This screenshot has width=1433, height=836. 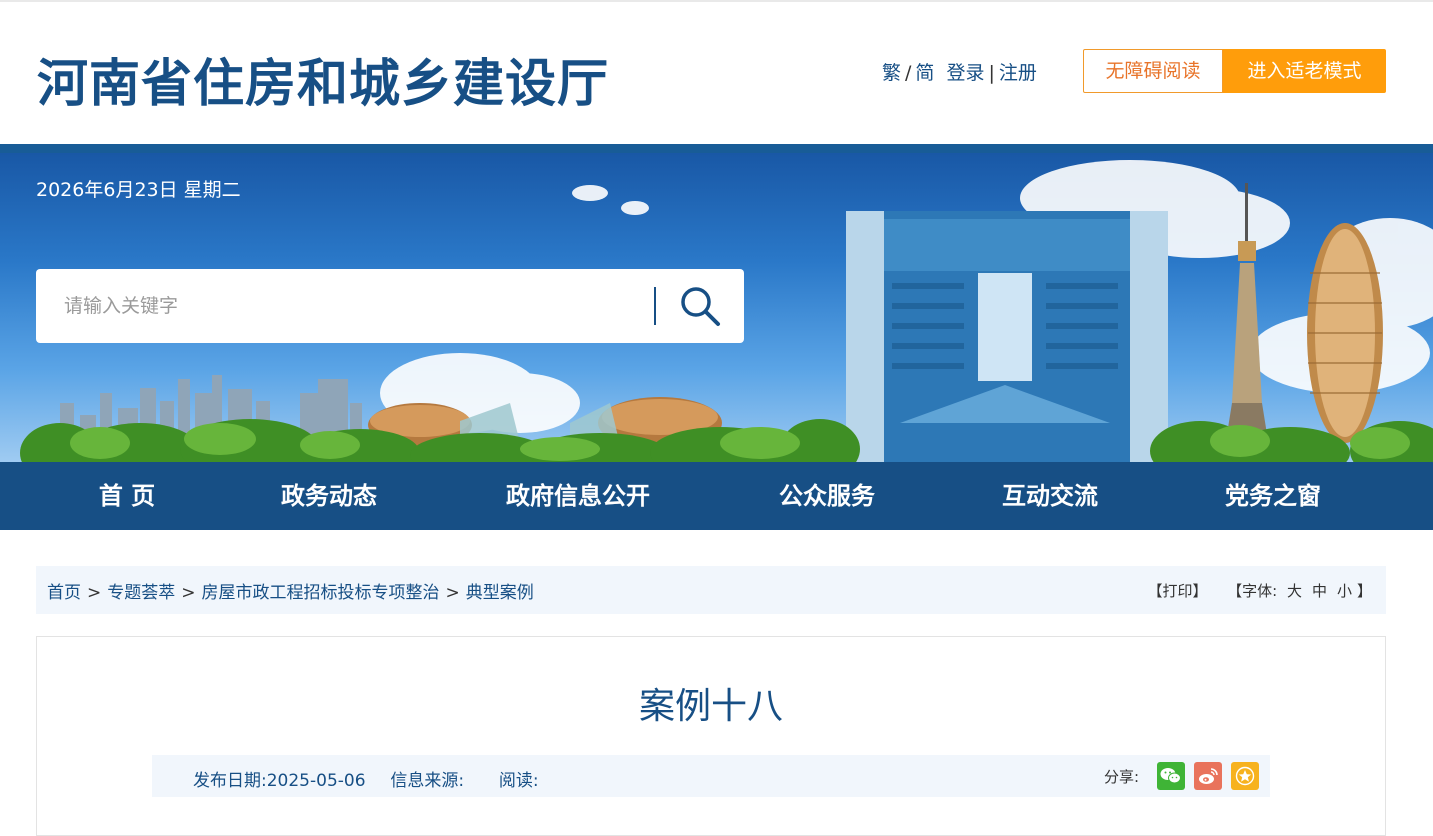 I want to click on breadcrumb-topics: 专题荟萃, so click(x=141, y=593).